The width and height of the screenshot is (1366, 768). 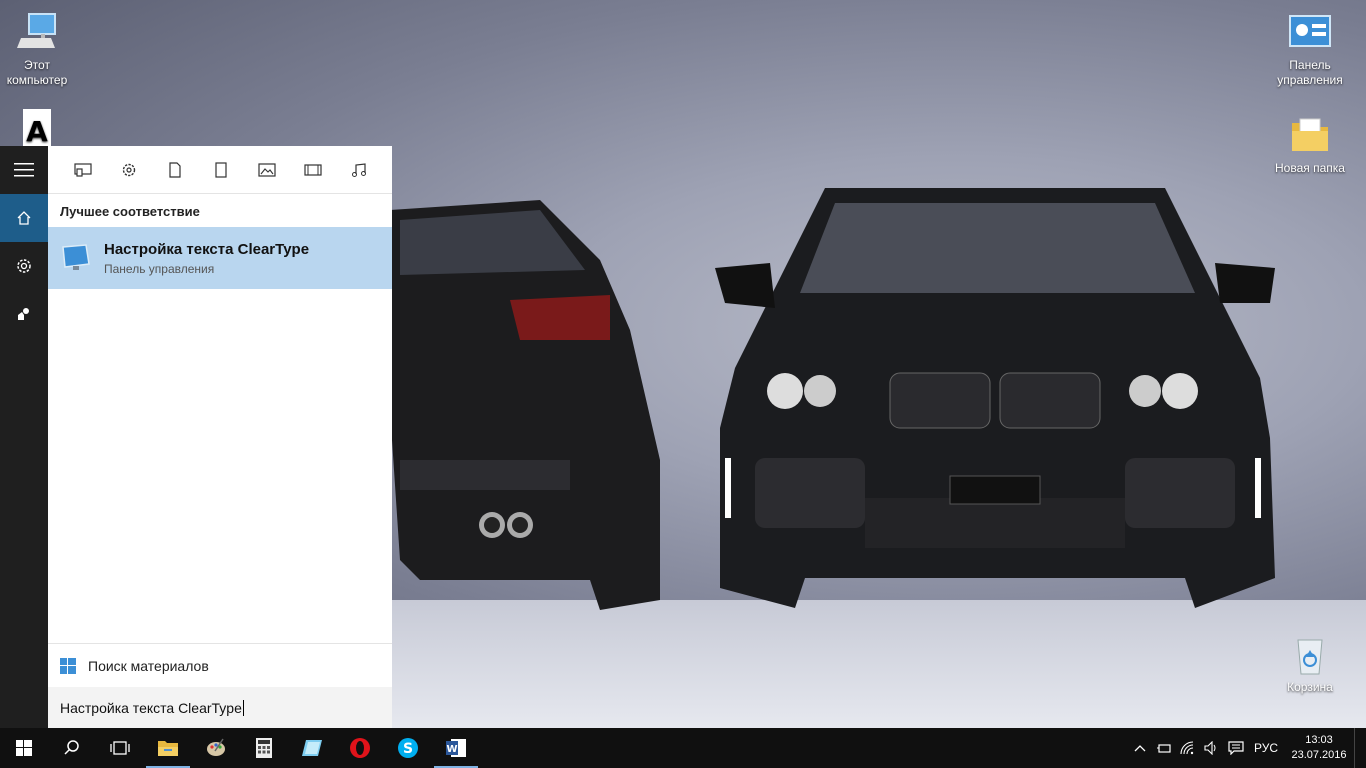 I want to click on tablet-icon, so click(x=221, y=169).